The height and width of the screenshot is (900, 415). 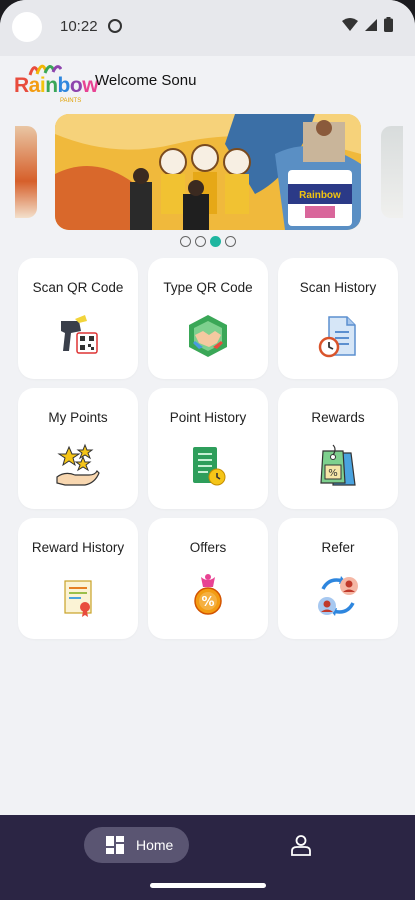 I want to click on tile-offers: Offers %, so click(x=208, y=578).